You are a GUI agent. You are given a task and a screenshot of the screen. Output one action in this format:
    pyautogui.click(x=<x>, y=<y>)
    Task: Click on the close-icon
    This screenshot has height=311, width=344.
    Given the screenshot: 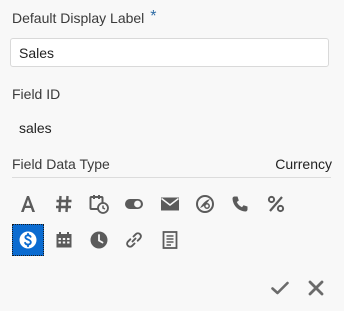 What is the action you would take?
    pyautogui.click(x=316, y=288)
    